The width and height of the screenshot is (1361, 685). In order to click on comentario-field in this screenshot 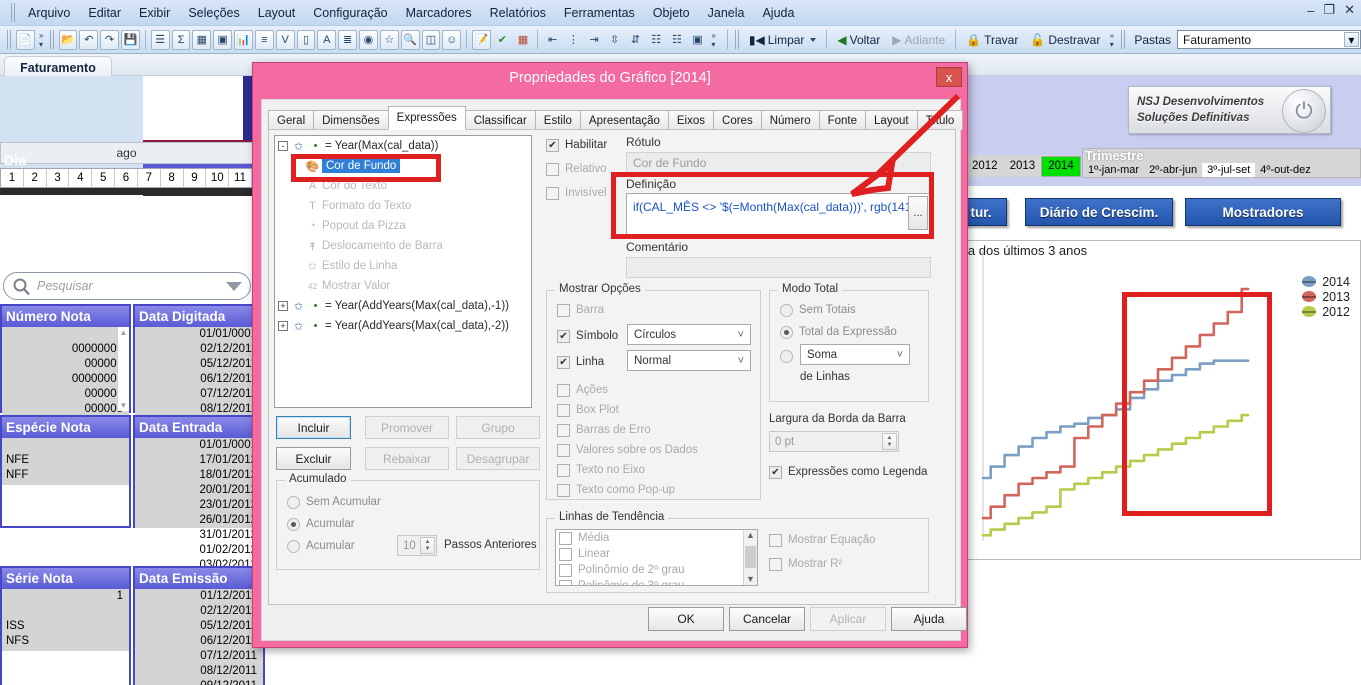, I will do `click(778, 267)`.